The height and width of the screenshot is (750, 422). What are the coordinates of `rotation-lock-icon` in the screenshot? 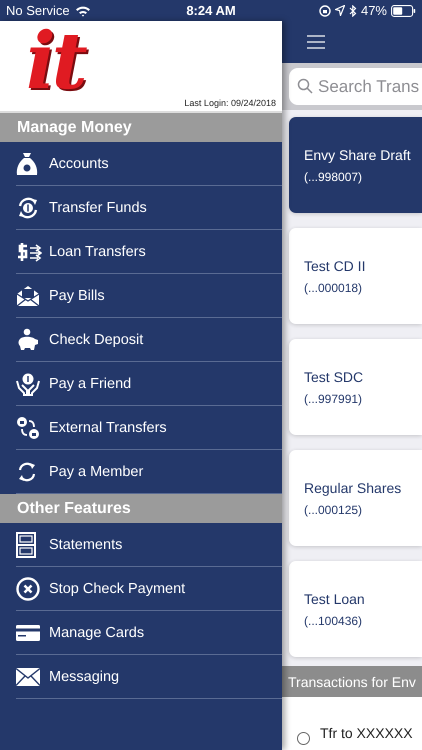 It's located at (324, 10).